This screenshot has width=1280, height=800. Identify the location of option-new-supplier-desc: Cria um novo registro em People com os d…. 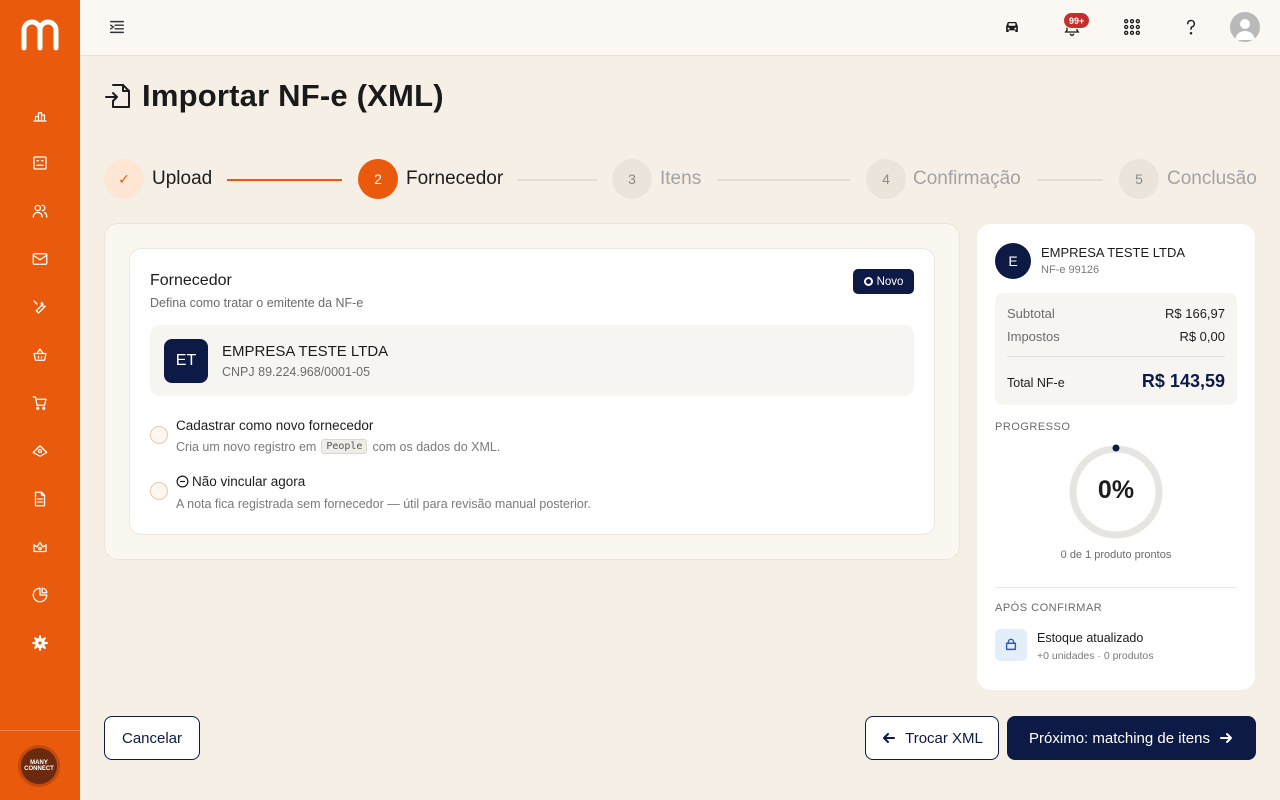
(338, 446).